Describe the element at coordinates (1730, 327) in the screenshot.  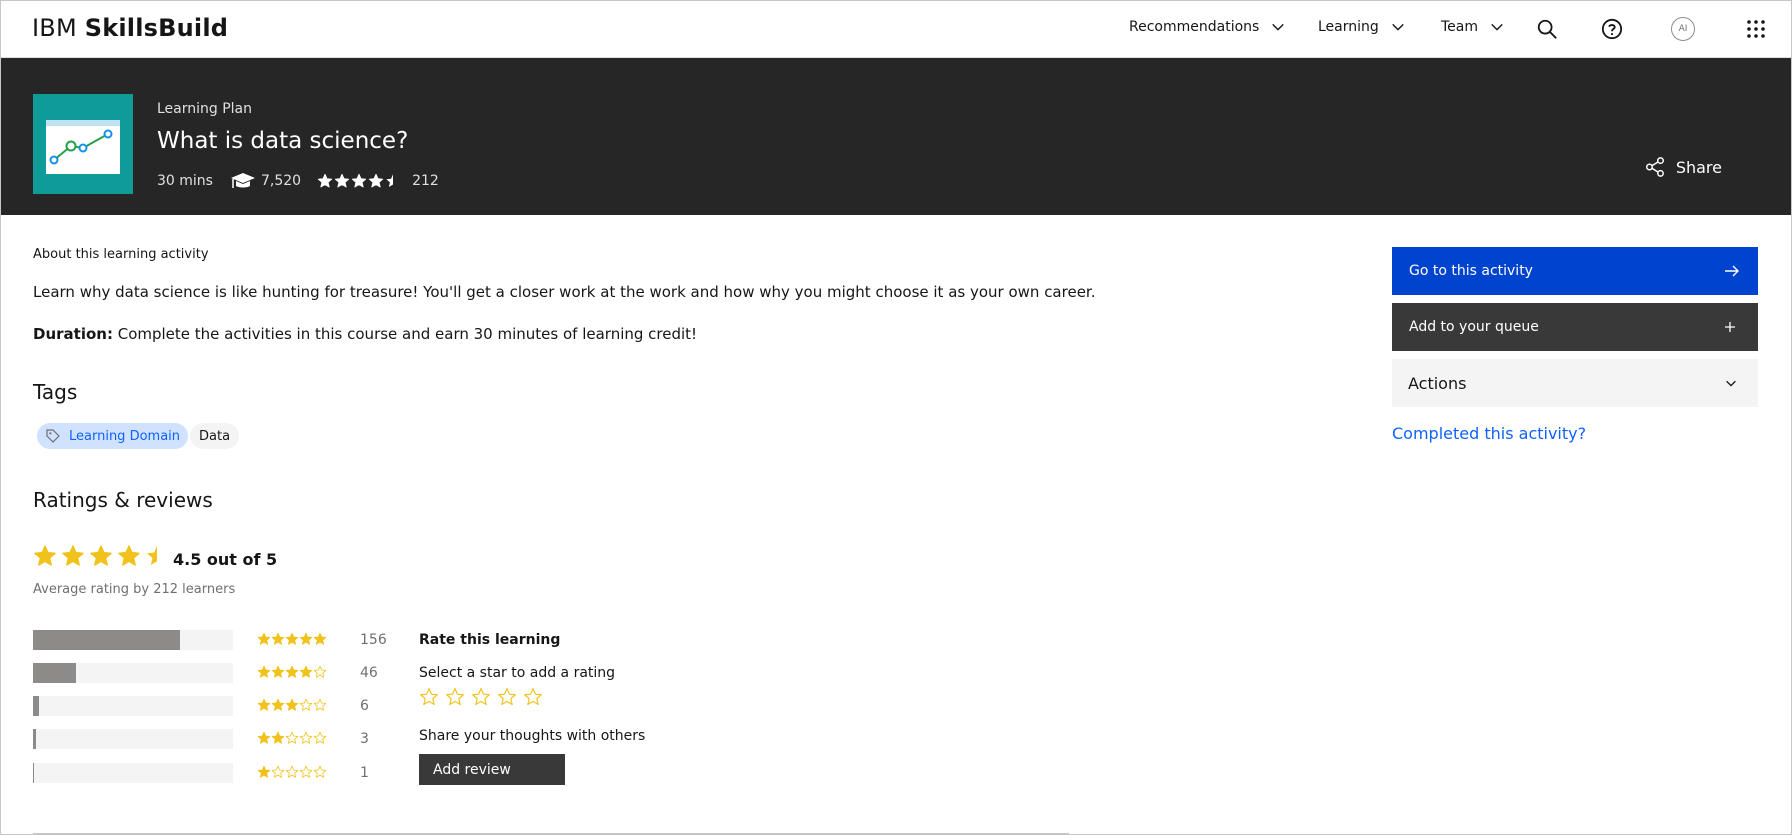
I see `plus-icon` at that location.